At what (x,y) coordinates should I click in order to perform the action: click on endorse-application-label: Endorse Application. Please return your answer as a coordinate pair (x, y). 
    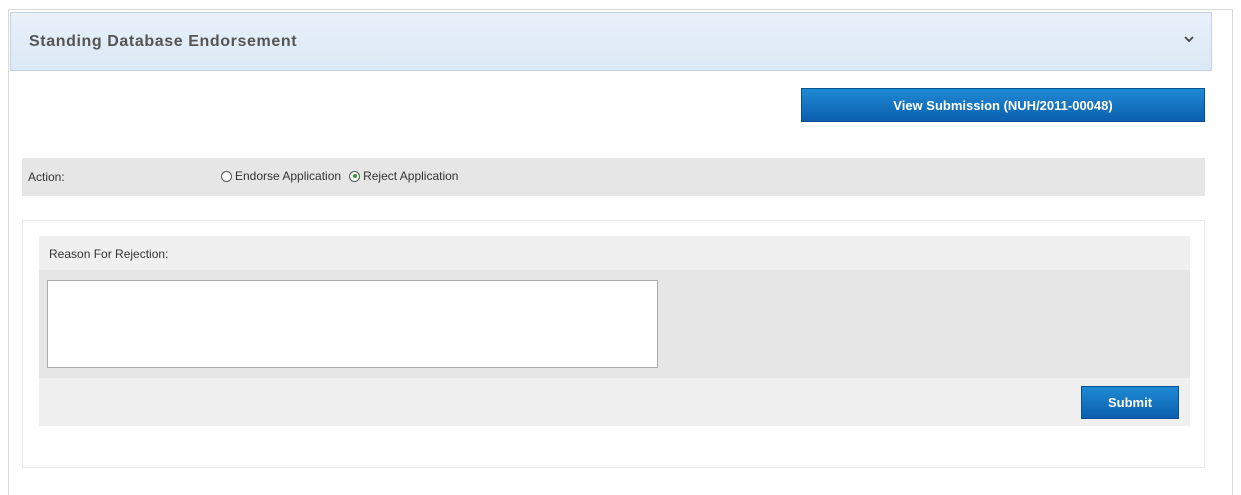
    Looking at the image, I should click on (288, 176).